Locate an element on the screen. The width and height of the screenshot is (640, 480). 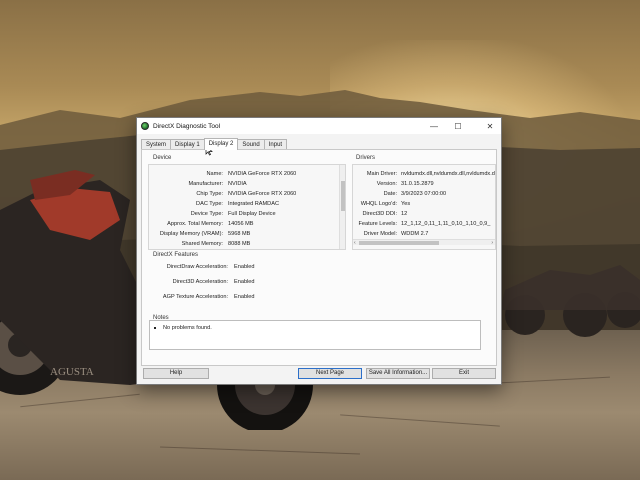
scroll-right-icon: › is located at coordinates (492, 243).